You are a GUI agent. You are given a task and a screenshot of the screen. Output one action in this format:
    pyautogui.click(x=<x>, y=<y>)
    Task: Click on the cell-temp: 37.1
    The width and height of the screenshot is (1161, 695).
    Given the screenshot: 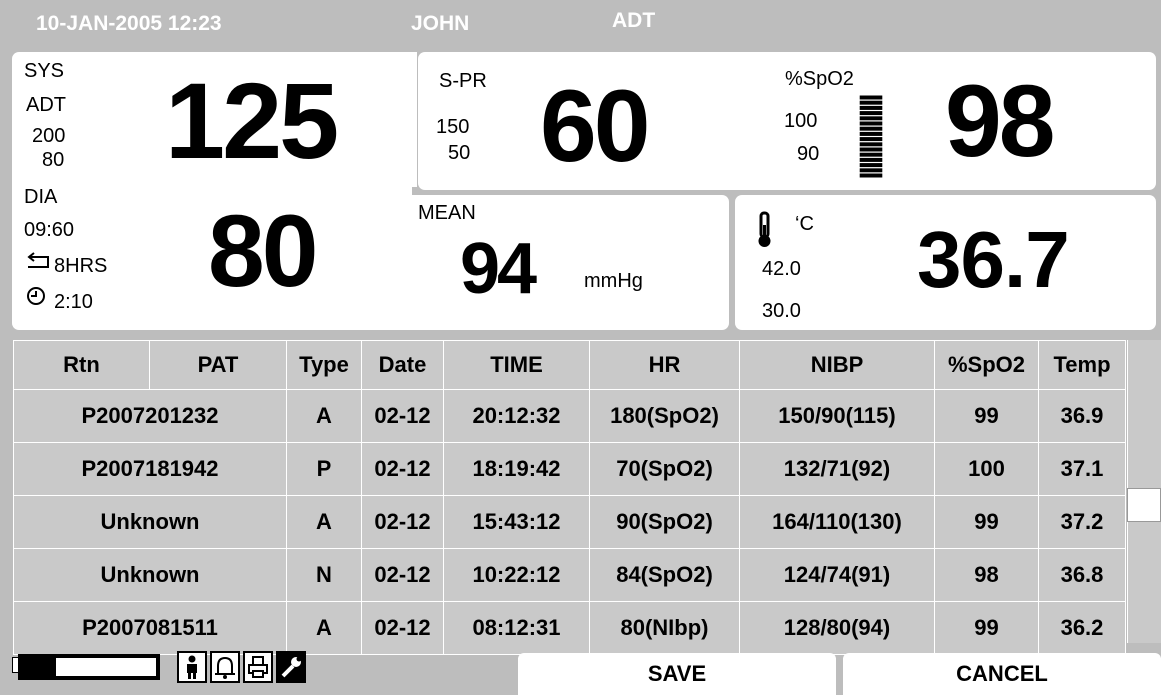 What is the action you would take?
    pyautogui.click(x=1082, y=469)
    